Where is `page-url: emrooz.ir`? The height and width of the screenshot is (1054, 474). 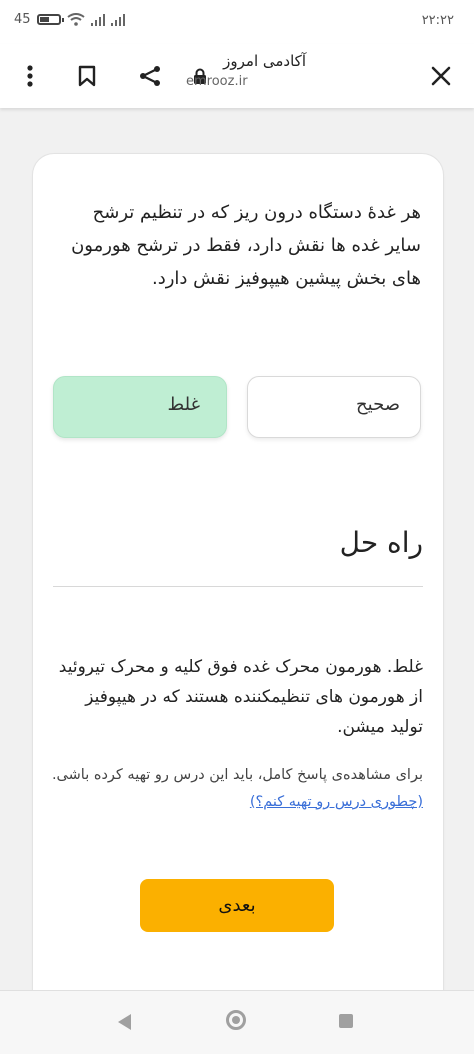 page-url: emrooz.ir is located at coordinates (217, 81).